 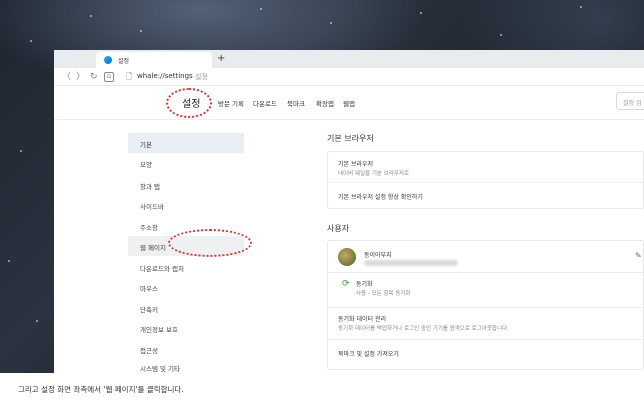 I want to click on sidebar-item-appearance: 모양, so click(x=186, y=163).